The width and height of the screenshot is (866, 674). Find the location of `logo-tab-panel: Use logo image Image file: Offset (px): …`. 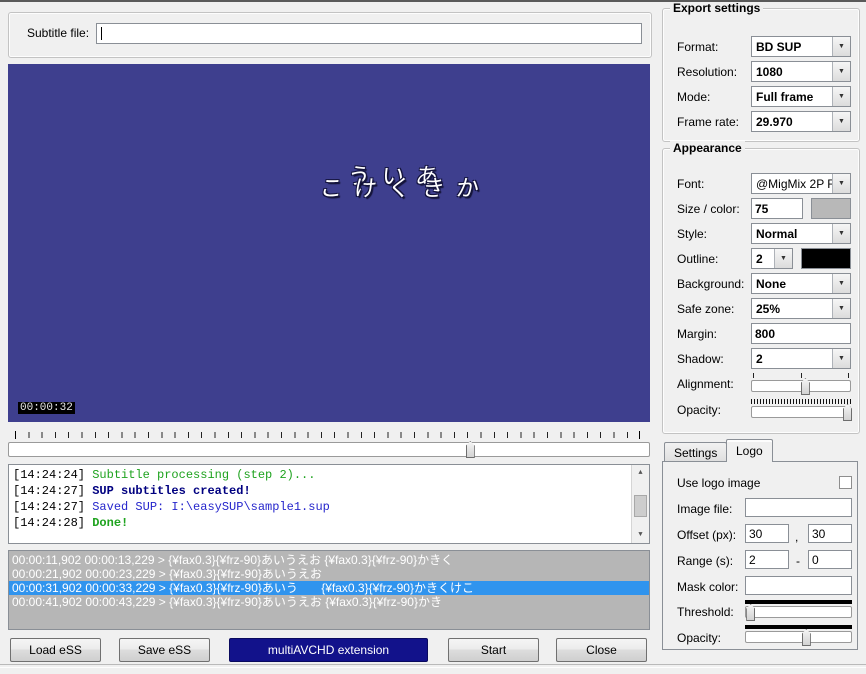

logo-tab-panel: Use logo image Image file: Offset (px): … is located at coordinates (760, 555).